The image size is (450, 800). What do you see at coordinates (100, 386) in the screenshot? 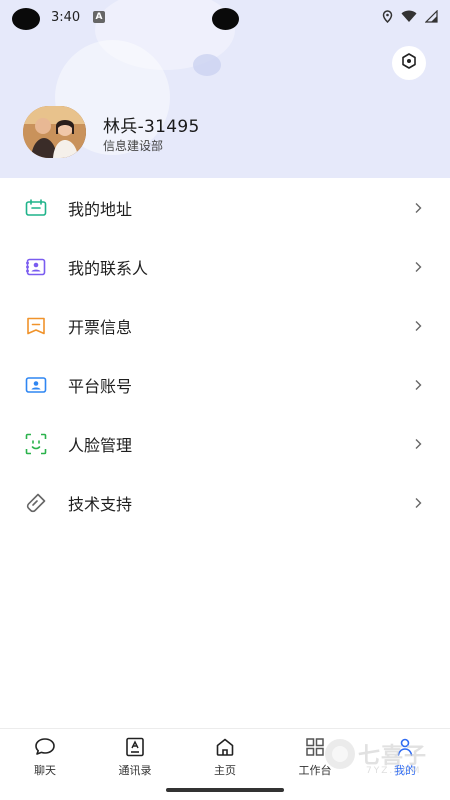
I see `menu-item-label: 平台账号` at bounding box center [100, 386].